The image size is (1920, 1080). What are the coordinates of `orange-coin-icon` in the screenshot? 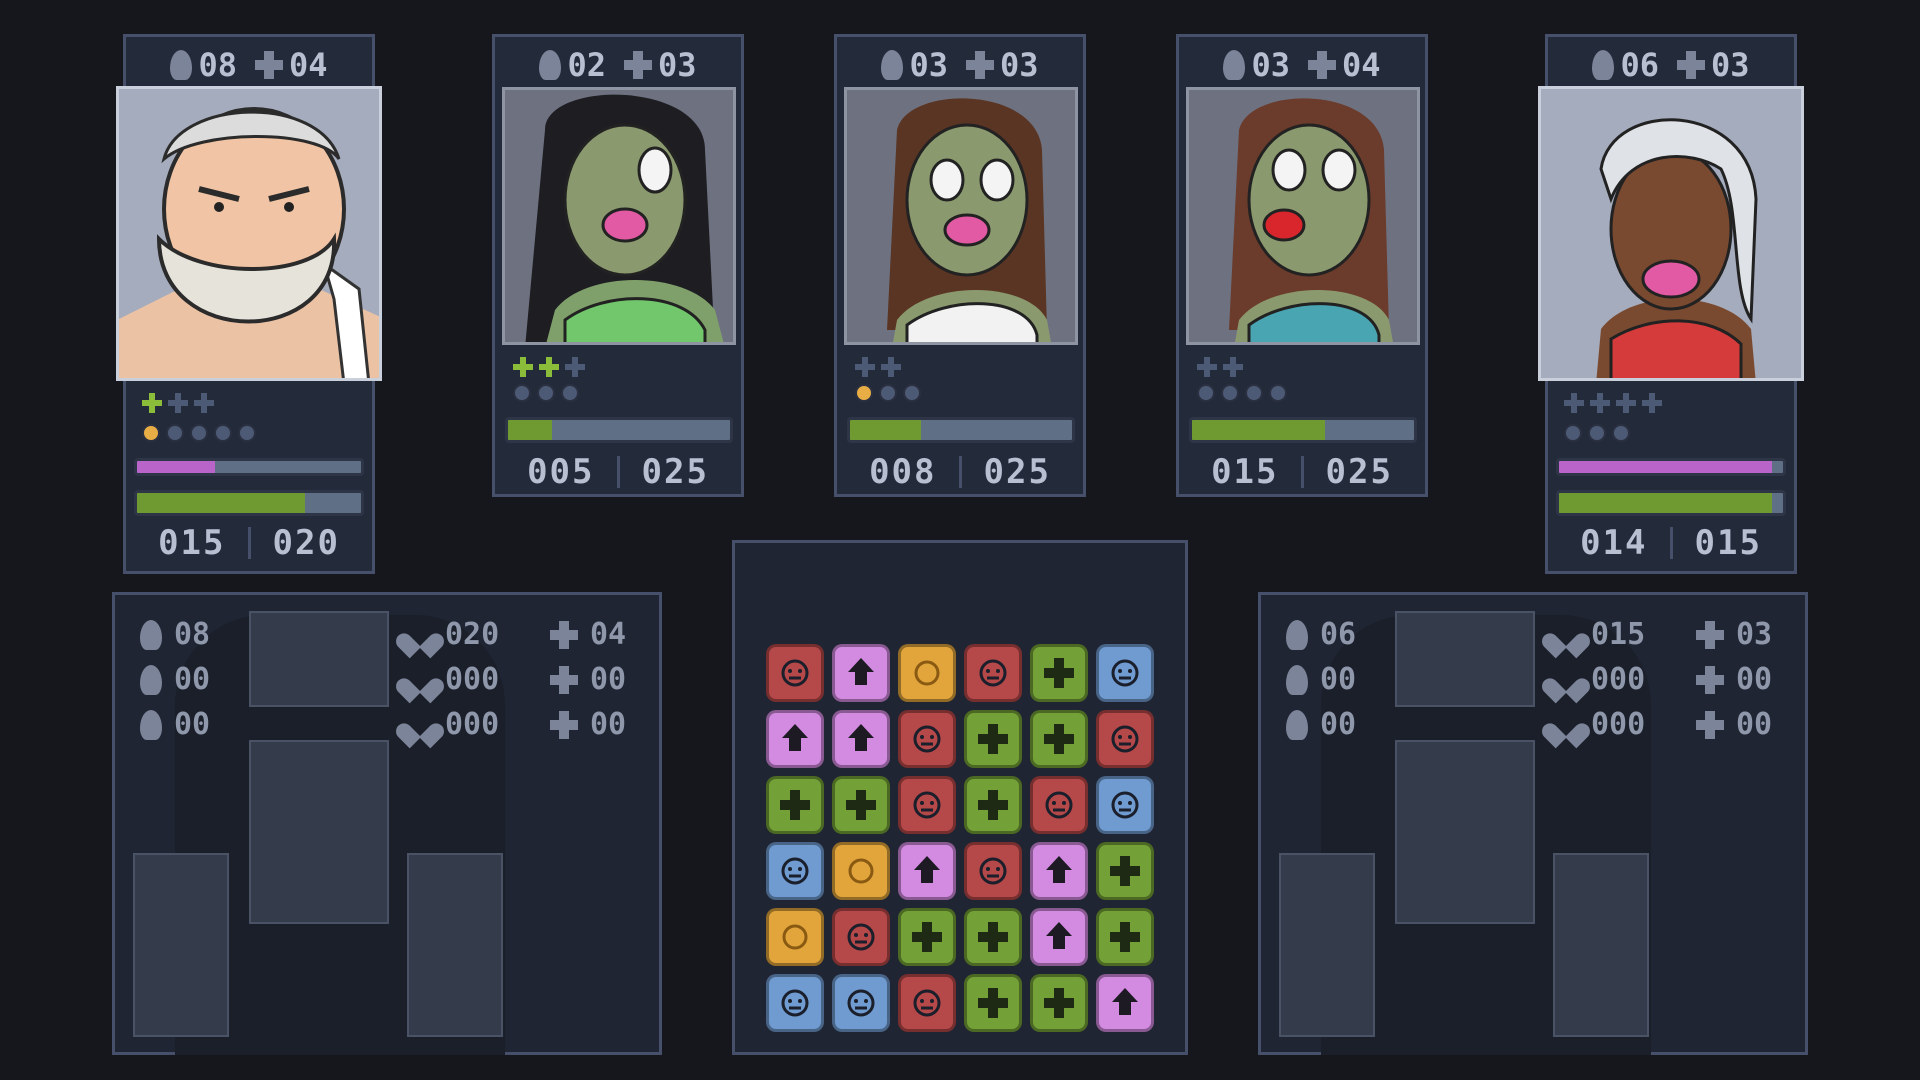 It's located at (861, 871).